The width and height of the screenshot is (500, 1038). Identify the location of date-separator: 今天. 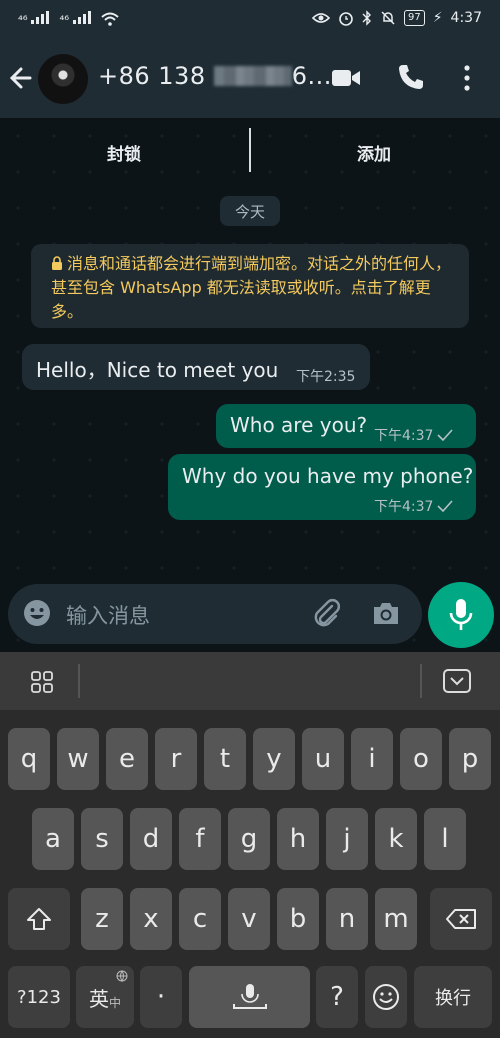
(250, 211).